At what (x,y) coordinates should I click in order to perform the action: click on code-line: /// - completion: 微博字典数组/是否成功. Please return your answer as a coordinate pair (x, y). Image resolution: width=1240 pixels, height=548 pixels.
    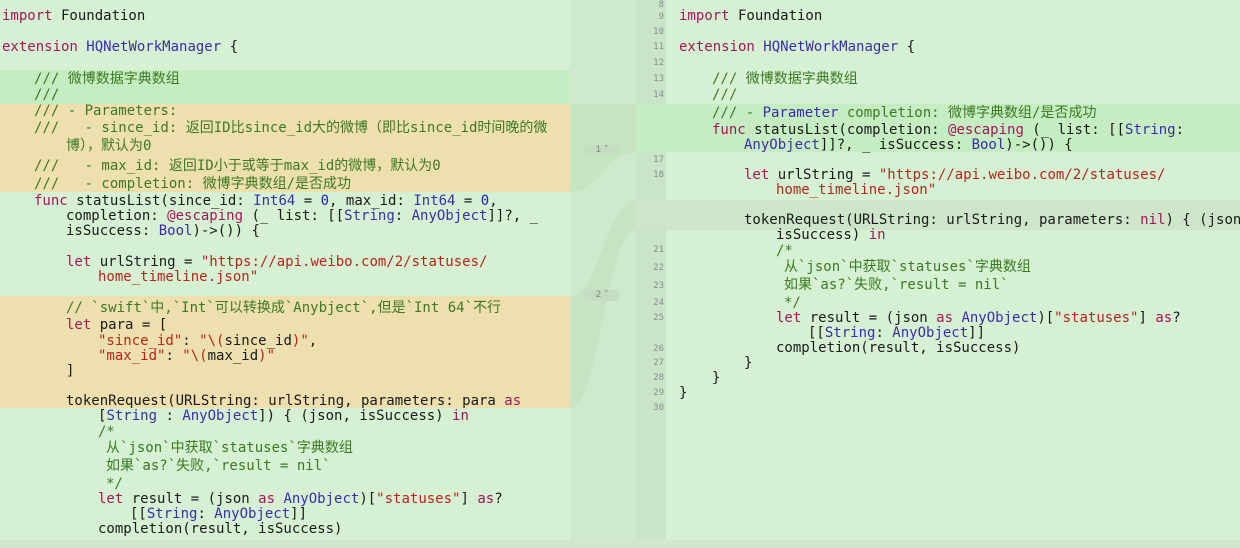
    Looking at the image, I should click on (192, 184).